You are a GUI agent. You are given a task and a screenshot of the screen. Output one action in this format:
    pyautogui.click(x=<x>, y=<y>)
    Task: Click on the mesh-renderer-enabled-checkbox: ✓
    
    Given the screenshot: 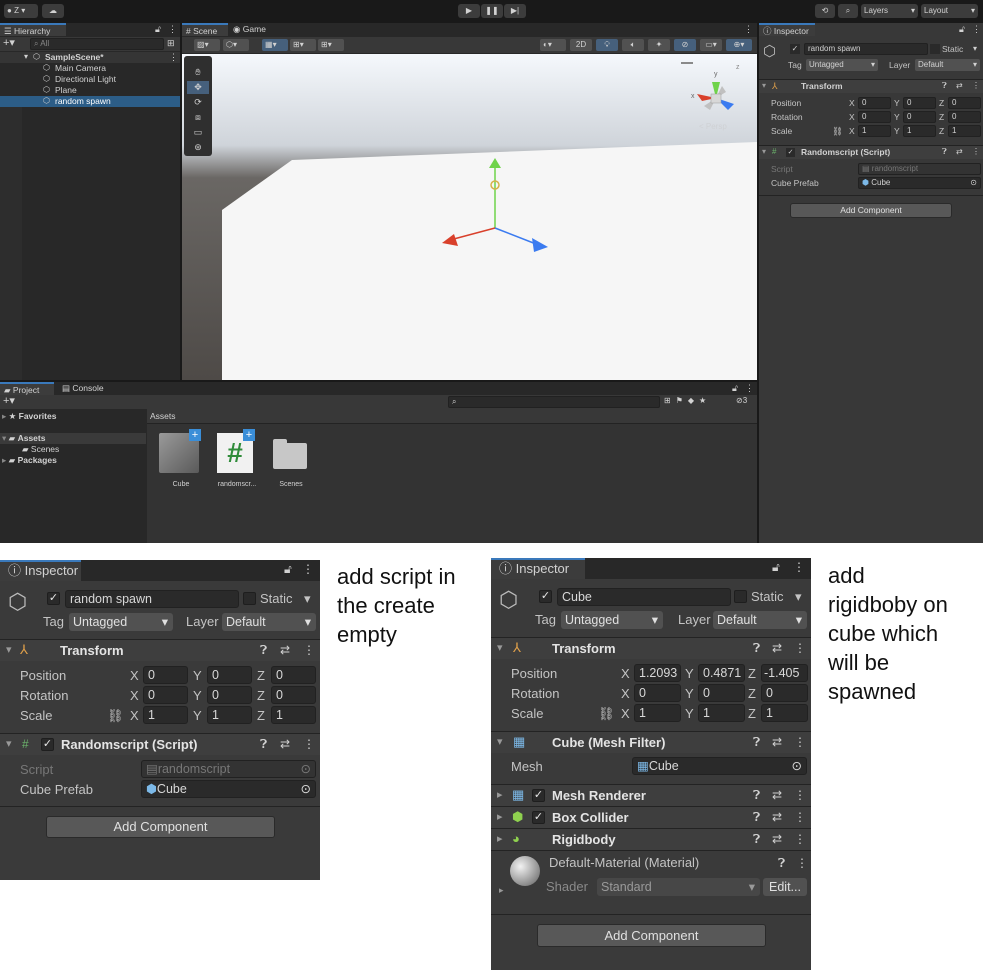 What is the action you would take?
    pyautogui.click(x=538, y=795)
    